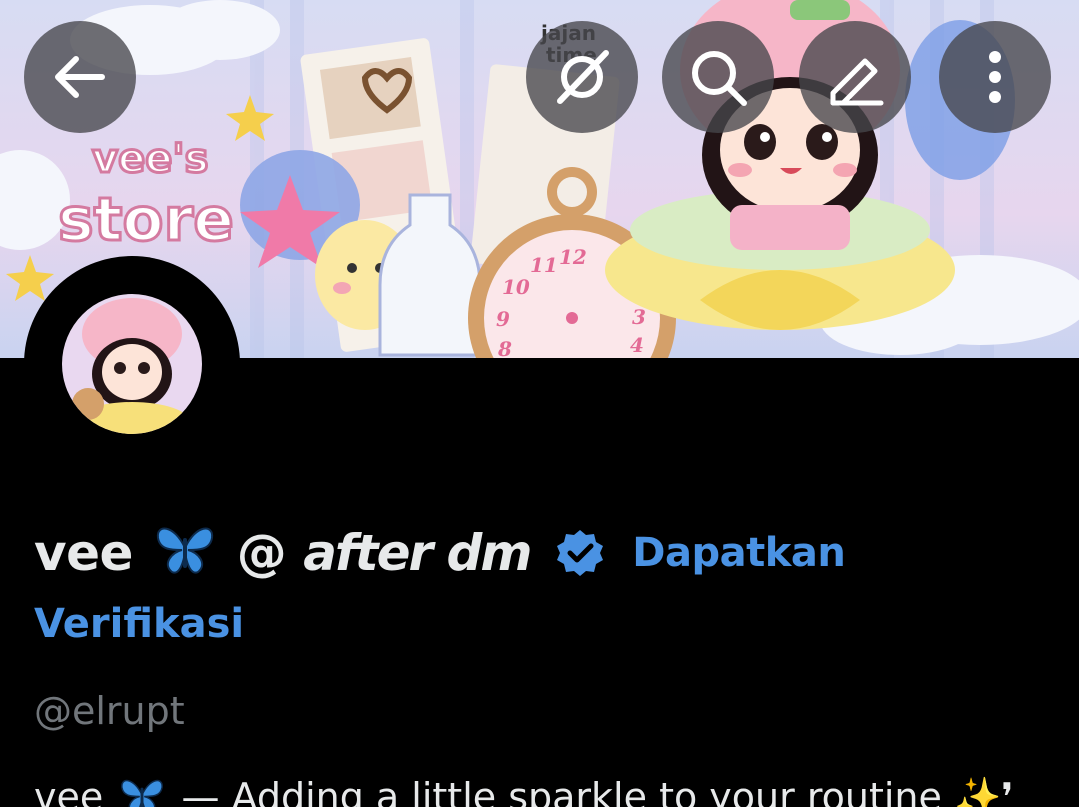 Image resolution: width=1079 pixels, height=807 pixels. What do you see at coordinates (544, 265) in the screenshot?
I see `svg-text: 11` at bounding box center [544, 265].